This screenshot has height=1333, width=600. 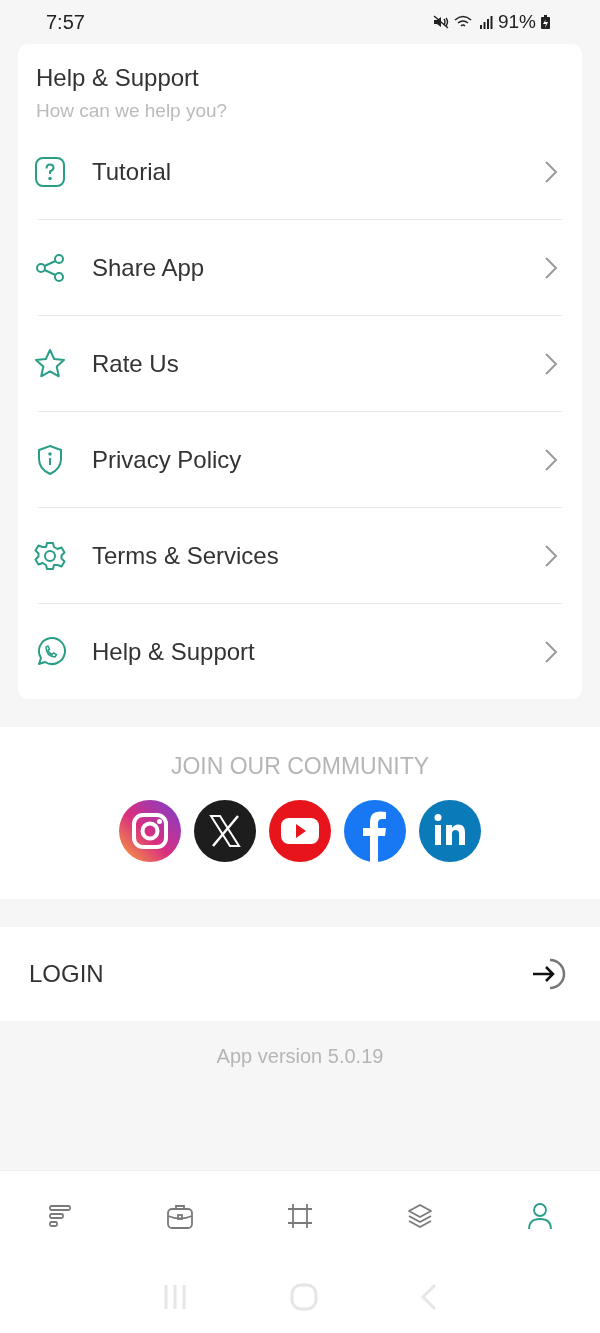 What do you see at coordinates (300, 268) in the screenshot?
I see `menu-item: Share App` at bounding box center [300, 268].